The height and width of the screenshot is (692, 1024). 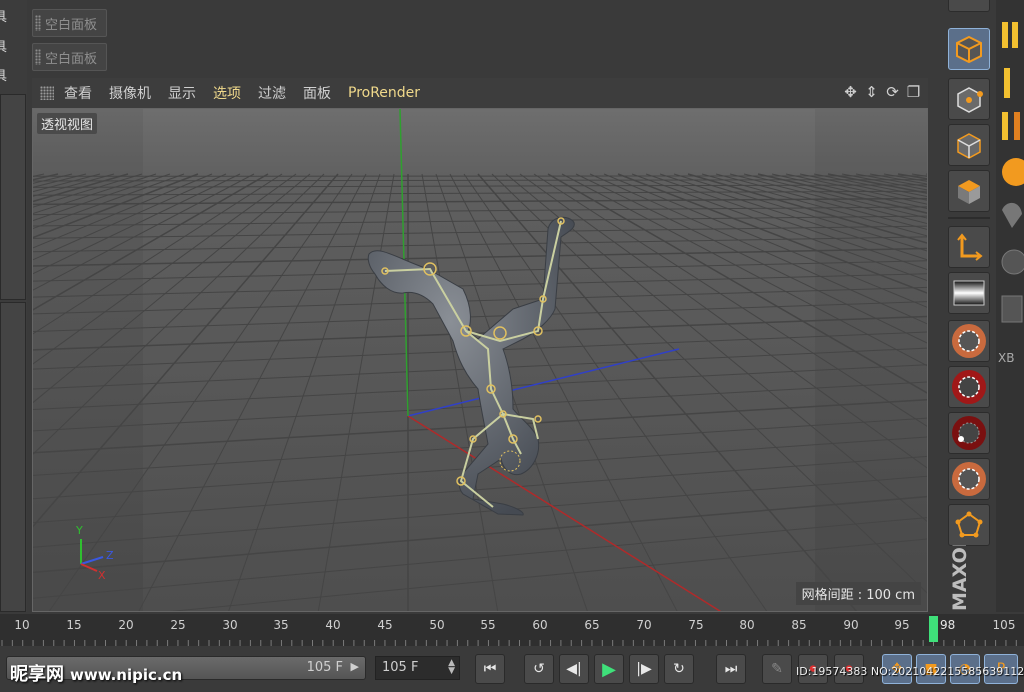 I want to click on rotate-view-icon: ⟳, so click(x=892, y=92).